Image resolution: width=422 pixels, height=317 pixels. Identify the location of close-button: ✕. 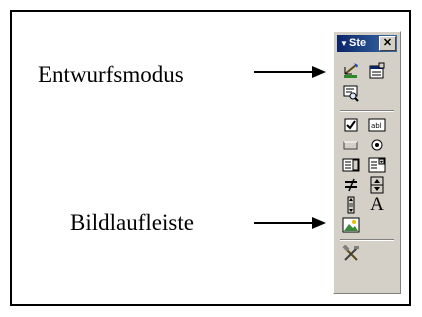
(387, 43).